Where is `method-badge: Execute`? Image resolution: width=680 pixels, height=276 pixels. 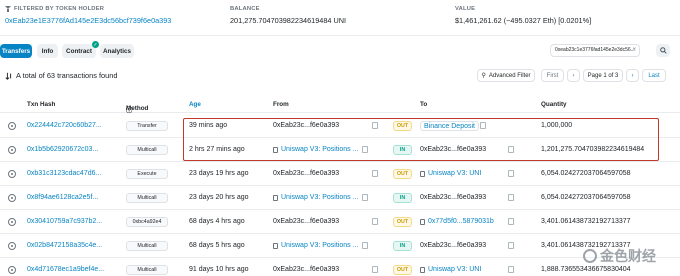 method-badge: Execute is located at coordinates (147, 174).